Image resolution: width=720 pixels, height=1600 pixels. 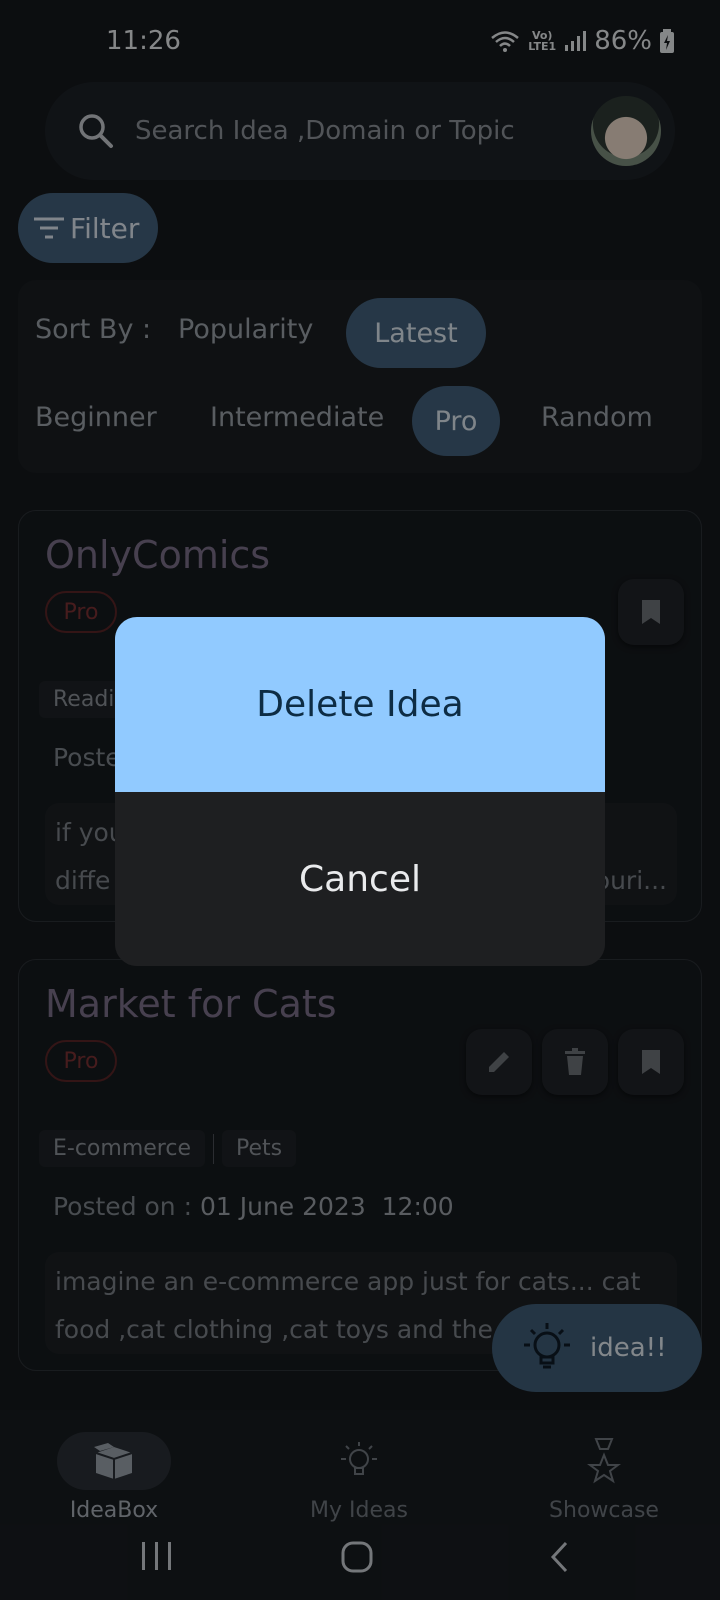 What do you see at coordinates (360, 704) in the screenshot?
I see `delete-idea-button: Delete Idea` at bounding box center [360, 704].